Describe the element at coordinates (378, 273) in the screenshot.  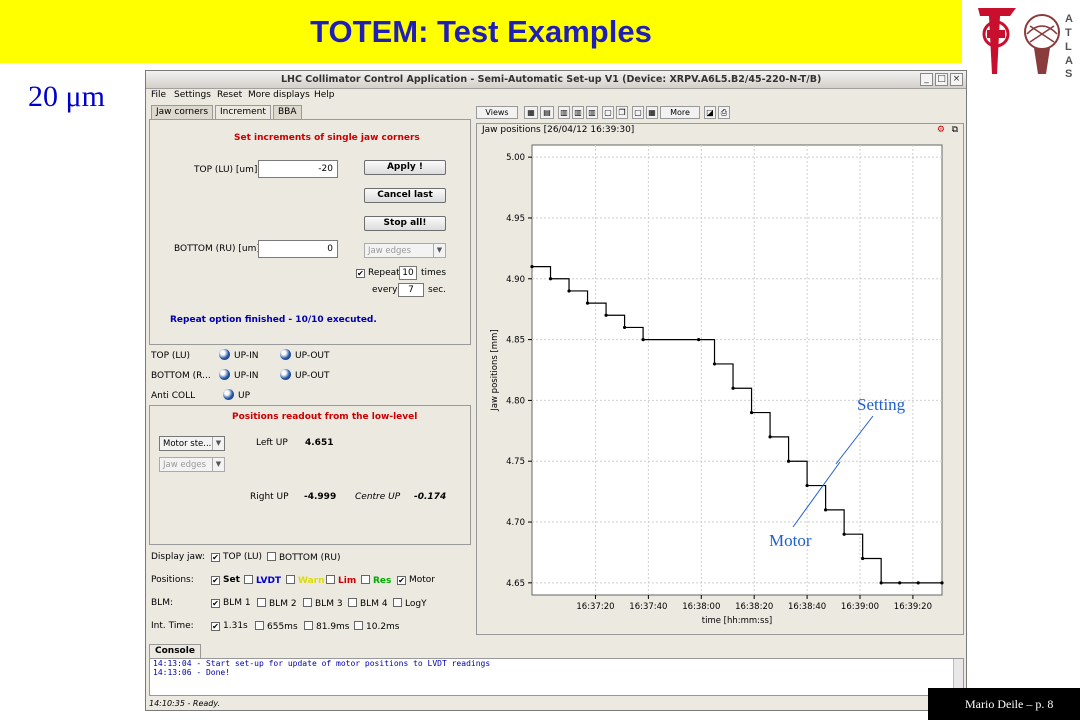
I see `repeat-row: ✔ Repeat` at that location.